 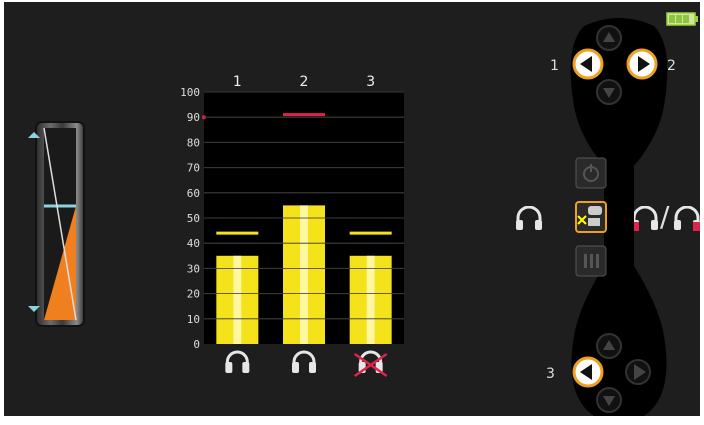 I want to click on y-tick-label: 40, so click(x=193, y=243).